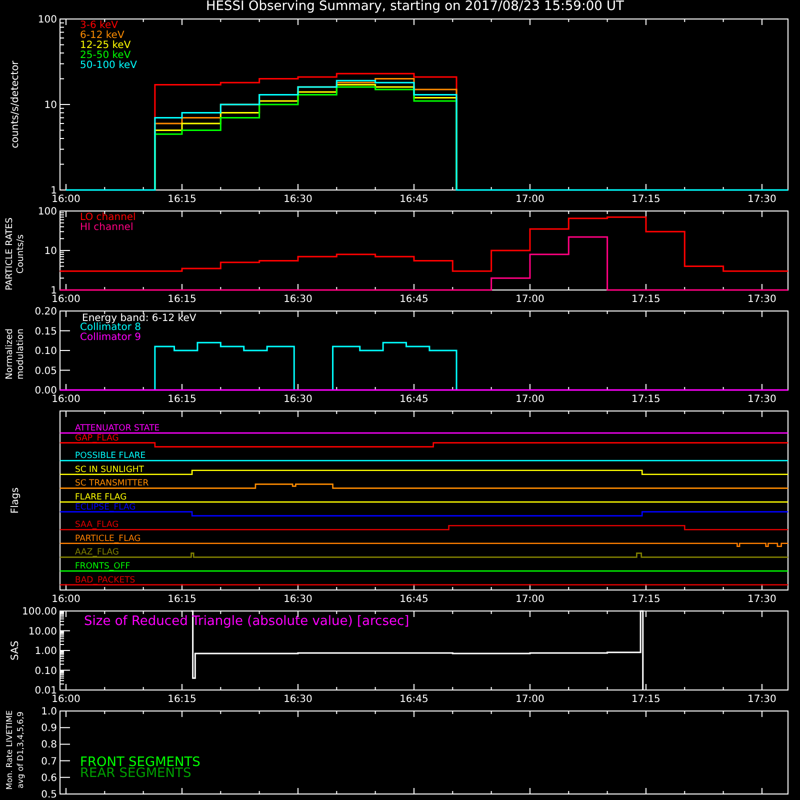 The height and width of the screenshot is (800, 800). I want to click on axis-title: Flags, so click(15, 500).